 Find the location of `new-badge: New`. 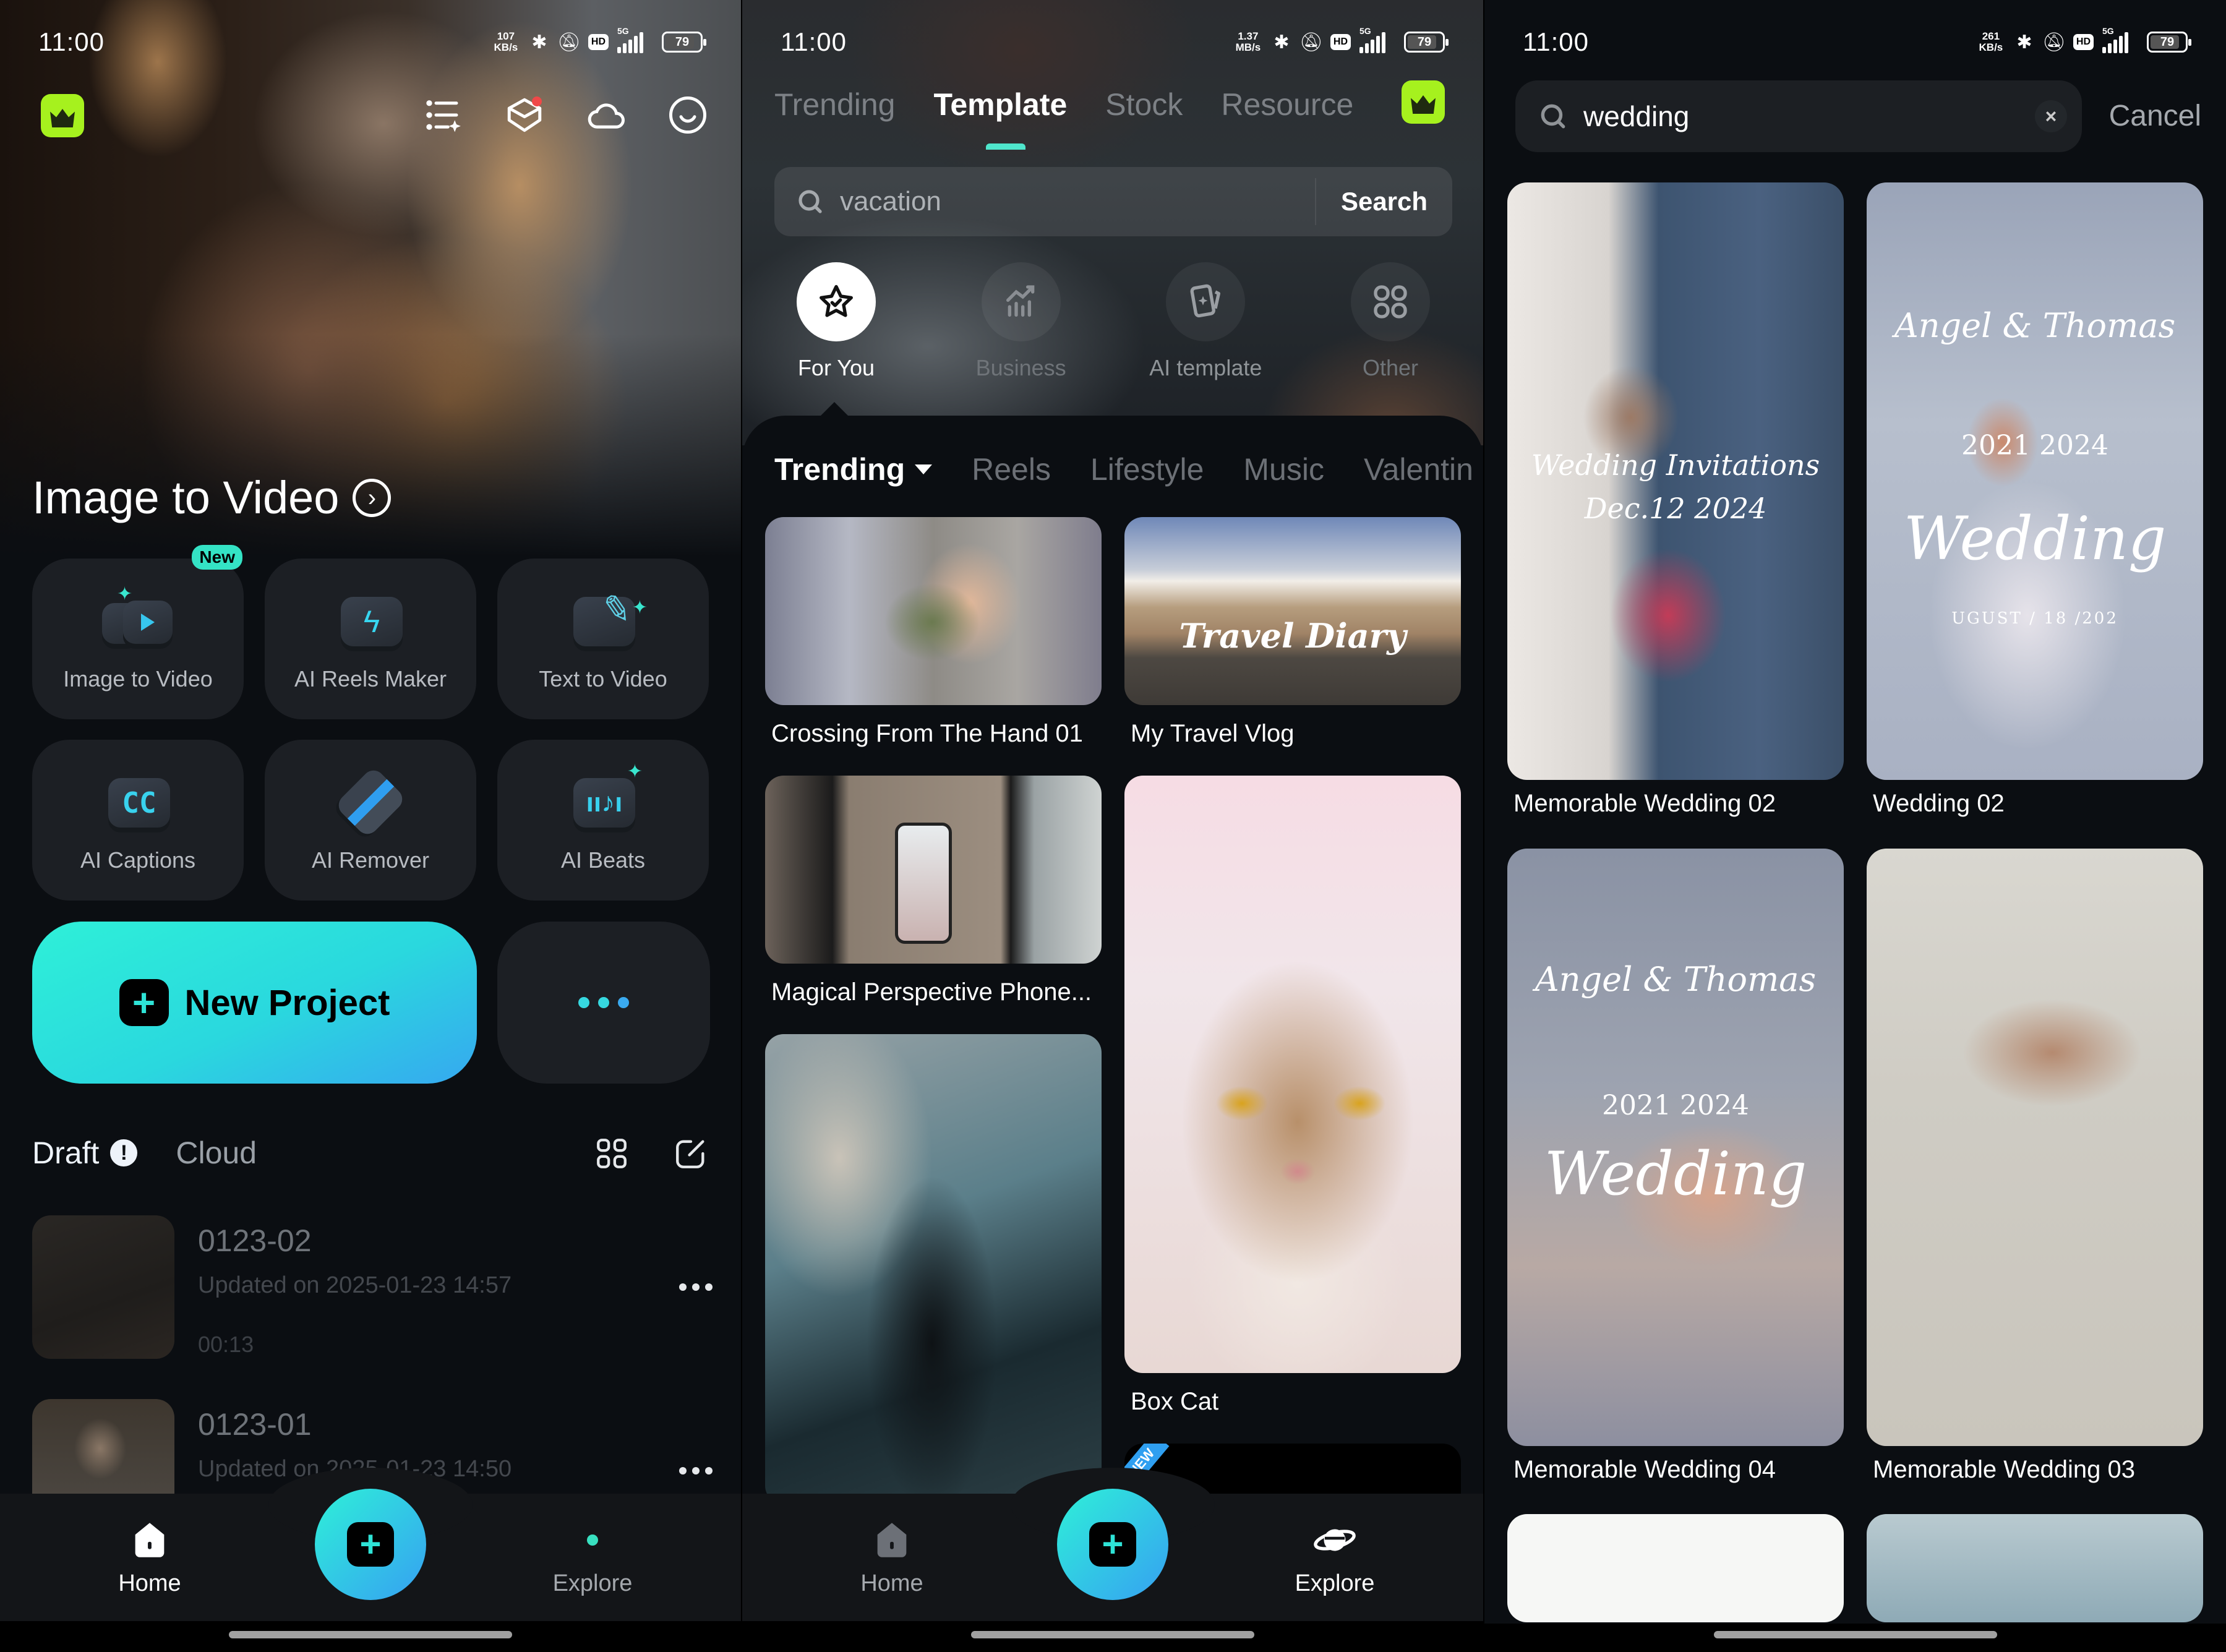

new-badge: New is located at coordinates (217, 557).